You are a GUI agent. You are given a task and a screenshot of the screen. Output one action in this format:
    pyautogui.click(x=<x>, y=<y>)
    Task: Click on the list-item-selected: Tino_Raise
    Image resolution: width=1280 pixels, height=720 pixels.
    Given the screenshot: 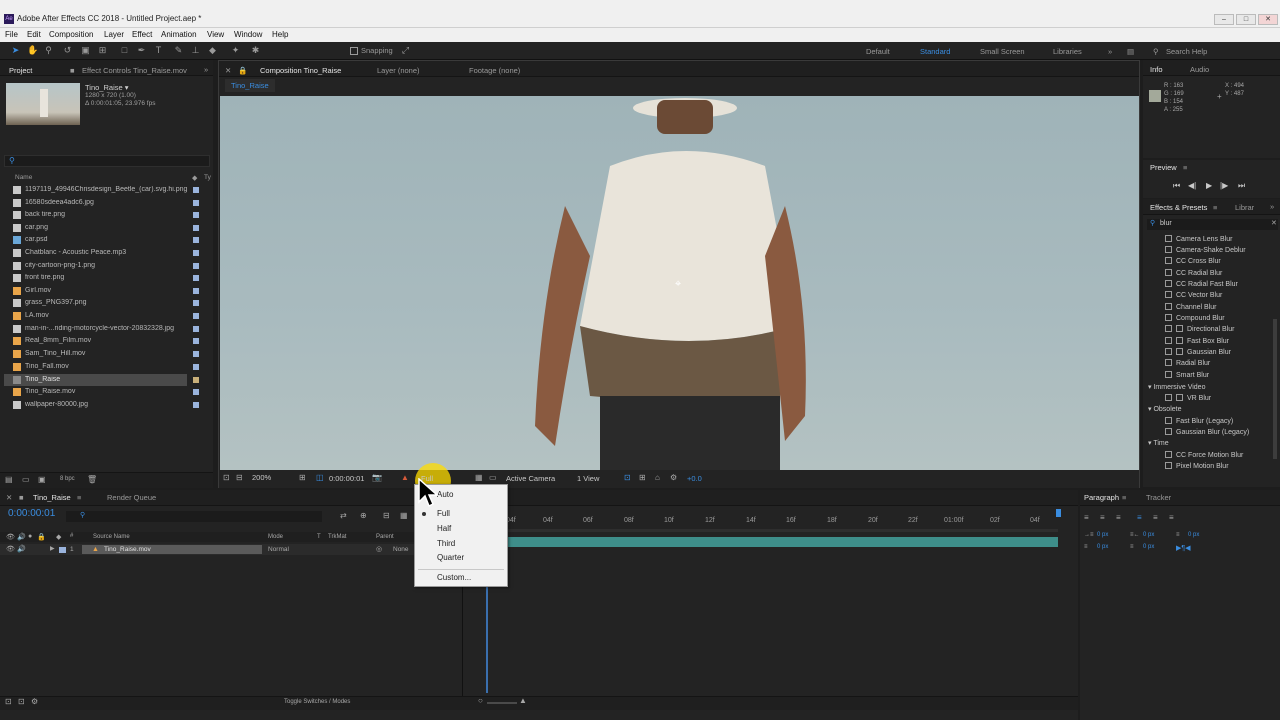 What is the action you would take?
    pyautogui.click(x=101, y=380)
    